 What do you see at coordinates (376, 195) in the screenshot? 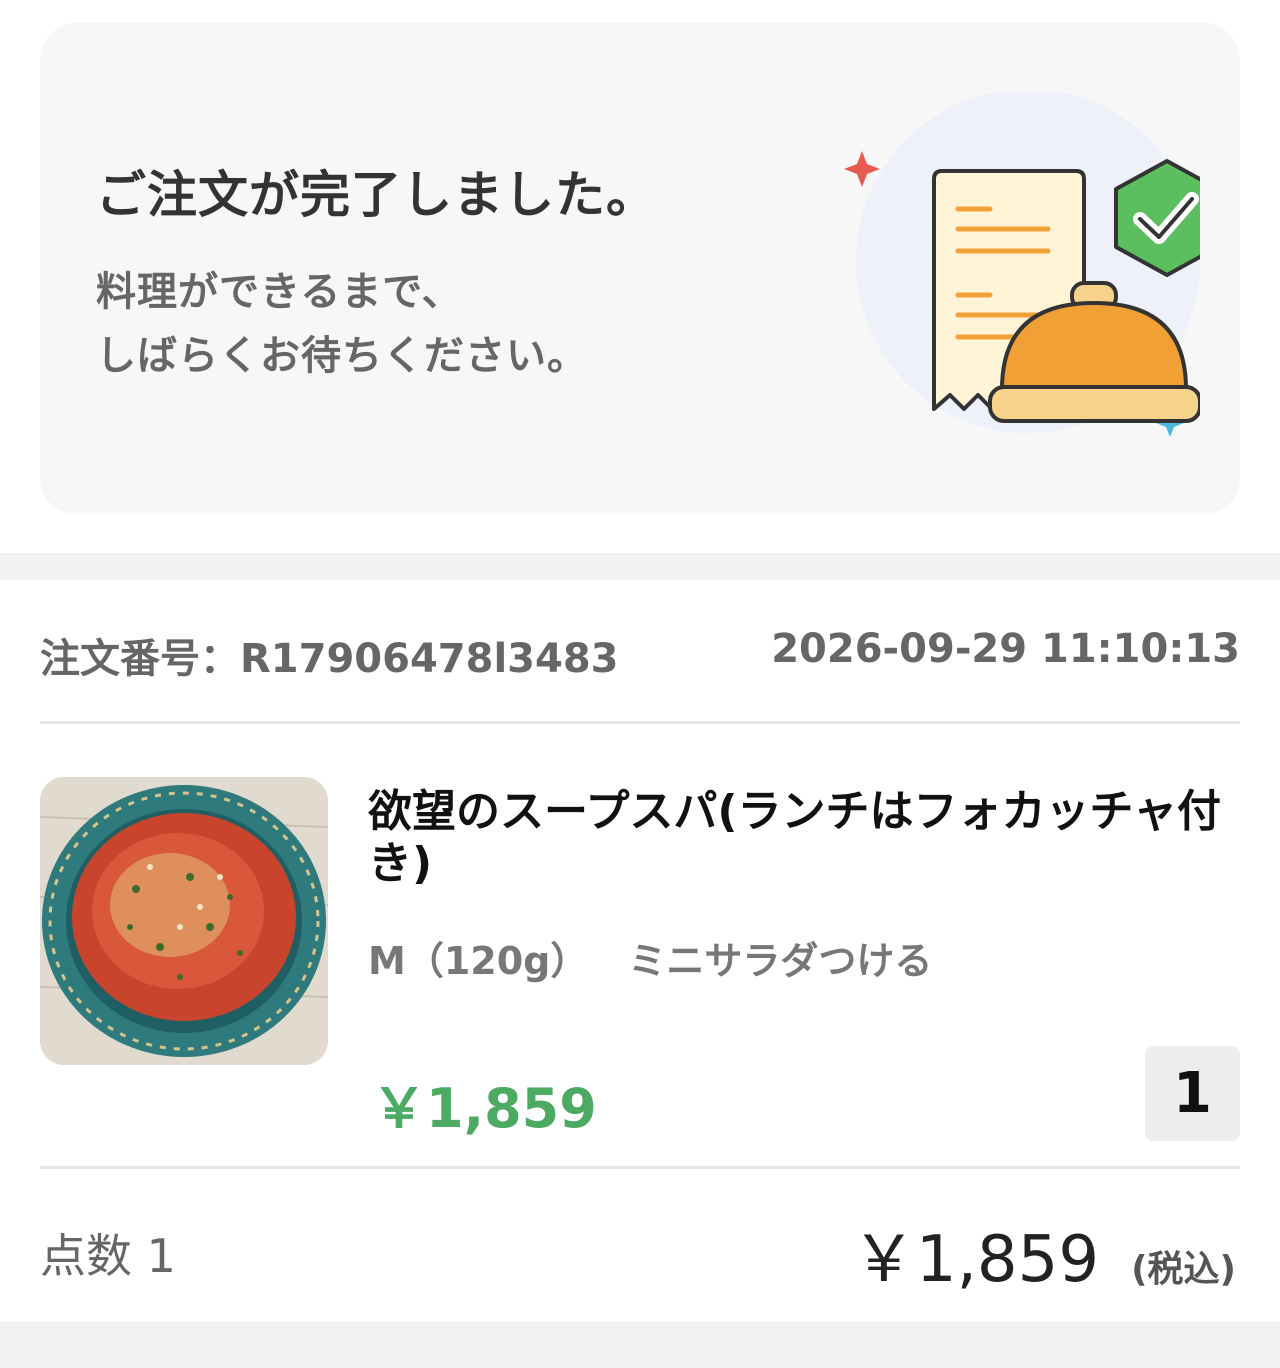
I see `completion-title: ご注文が完了しました。` at bounding box center [376, 195].